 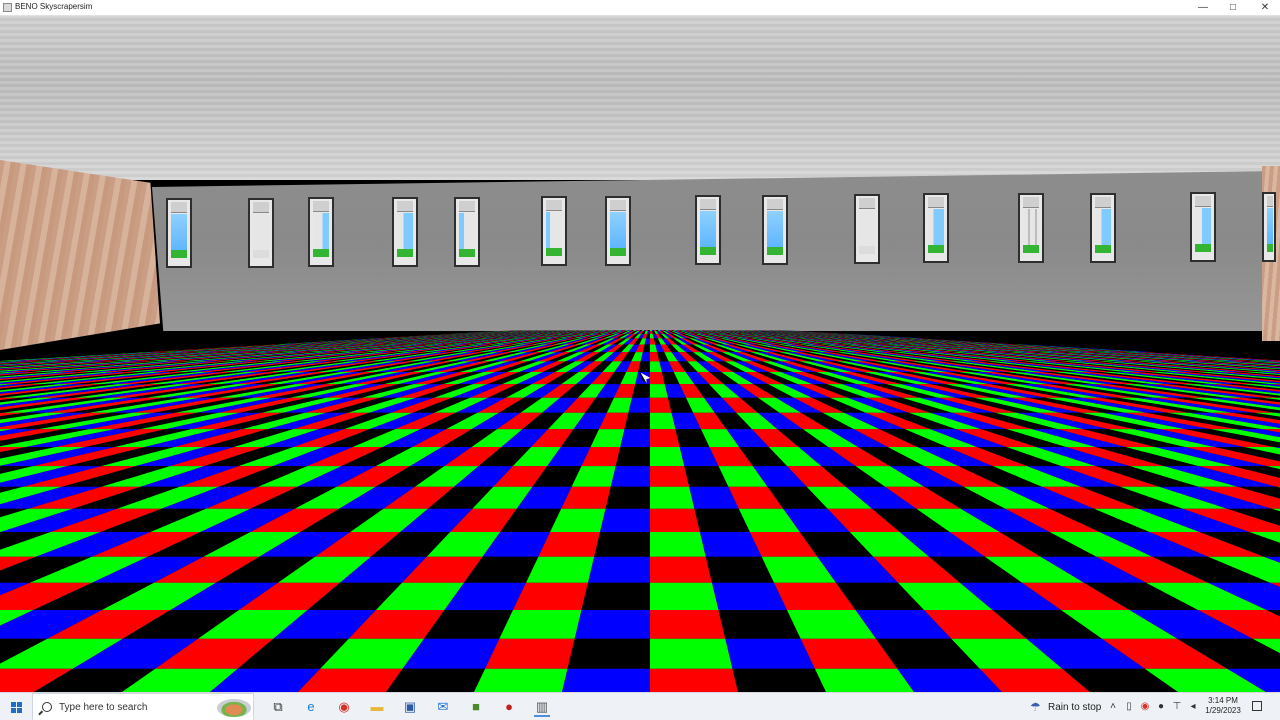 I want to click on microphone-icon: ●, so click(x=1161, y=707).